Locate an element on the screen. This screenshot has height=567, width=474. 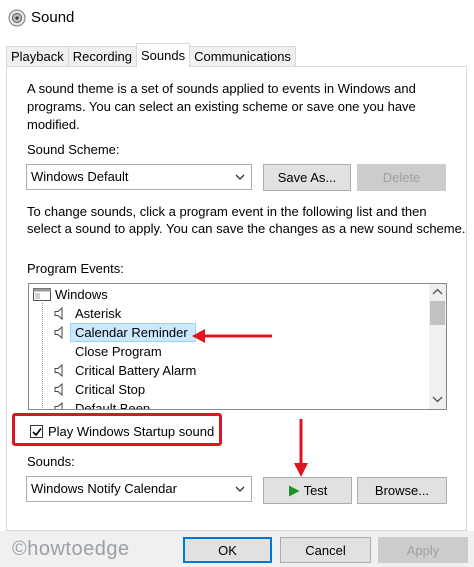
tab-recording: Recording is located at coordinates (102, 56).